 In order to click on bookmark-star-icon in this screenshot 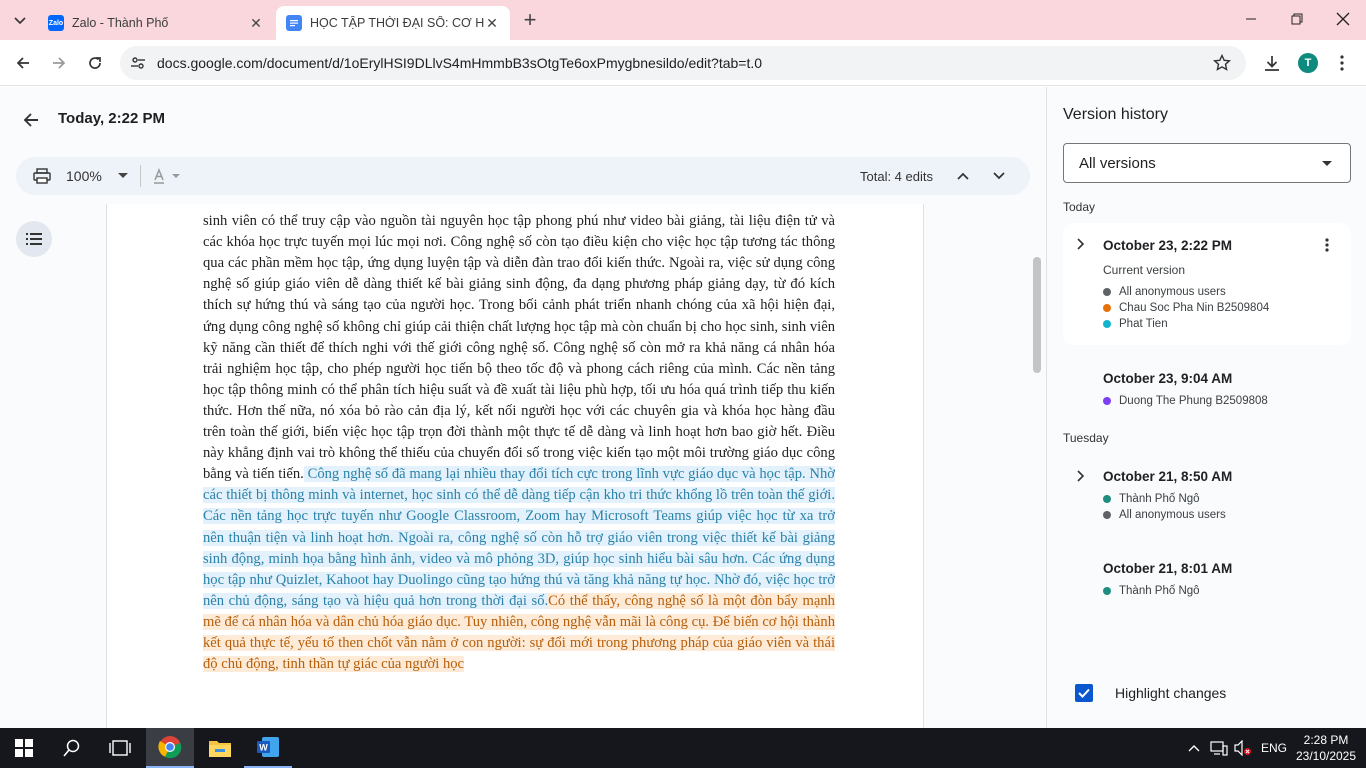, I will do `click(1222, 63)`.